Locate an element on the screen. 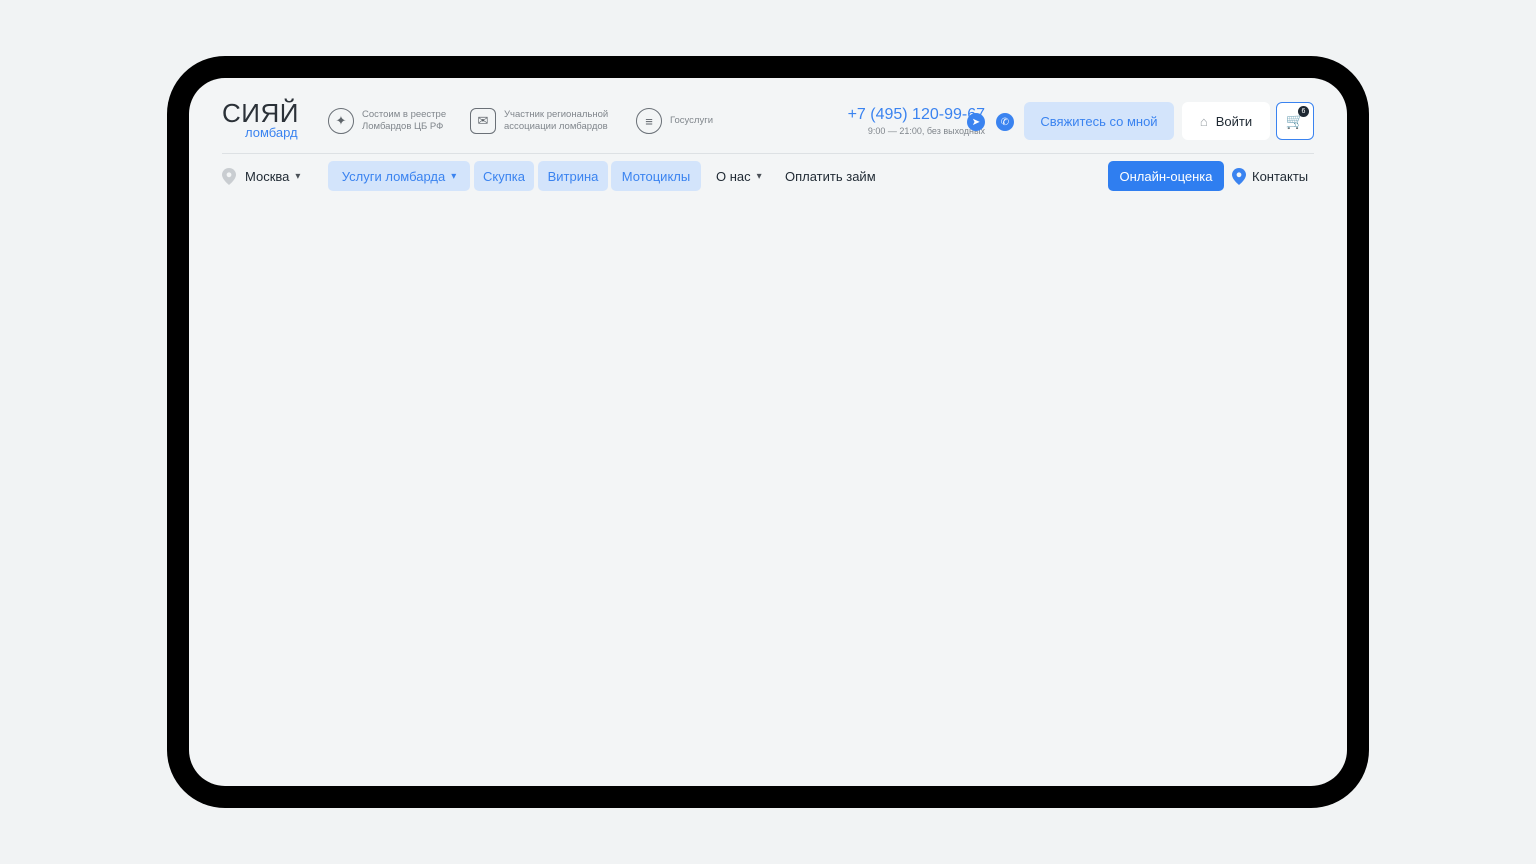  registry-badge-line1: Состоим в реестре is located at coordinates (404, 114).